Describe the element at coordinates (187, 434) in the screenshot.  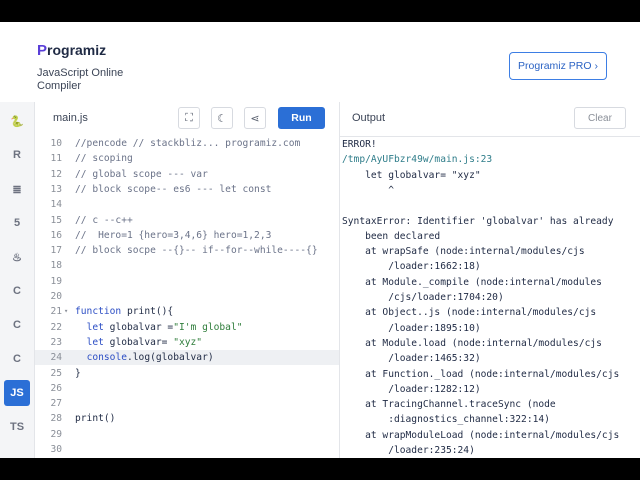
I see `code-line: 29` at that location.